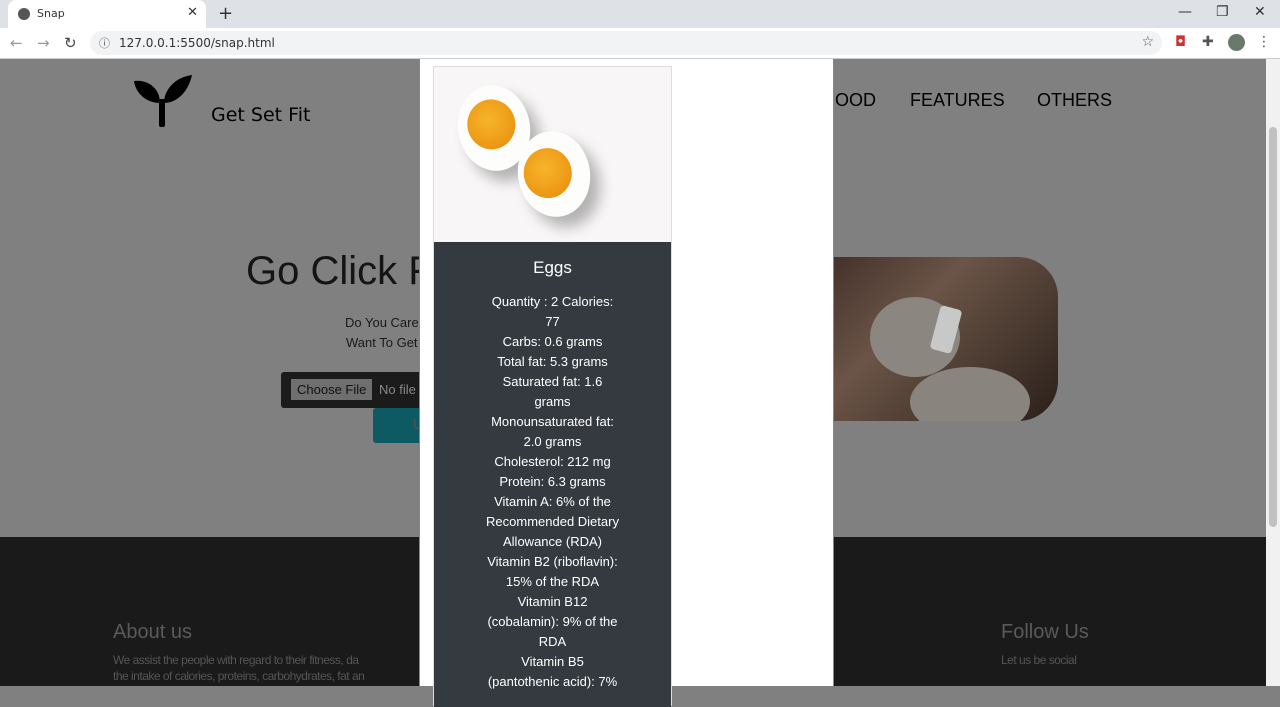 The image size is (1280, 707). I want to click on footer-follow-text: Let us be social, so click(1039, 660).